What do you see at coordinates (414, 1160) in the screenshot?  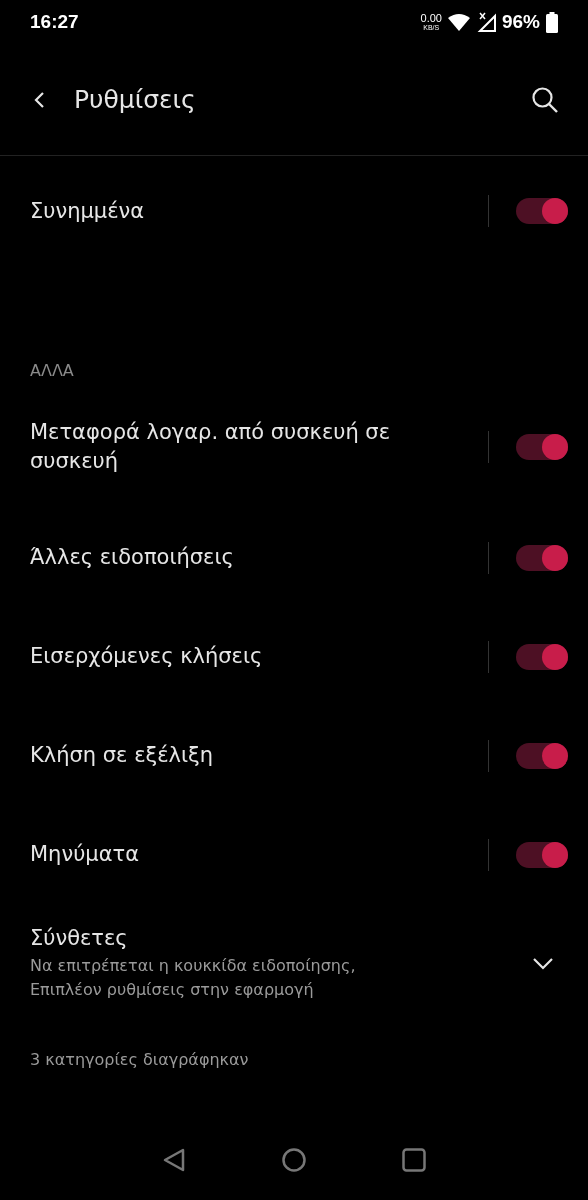 I see `recents-nav-button` at bounding box center [414, 1160].